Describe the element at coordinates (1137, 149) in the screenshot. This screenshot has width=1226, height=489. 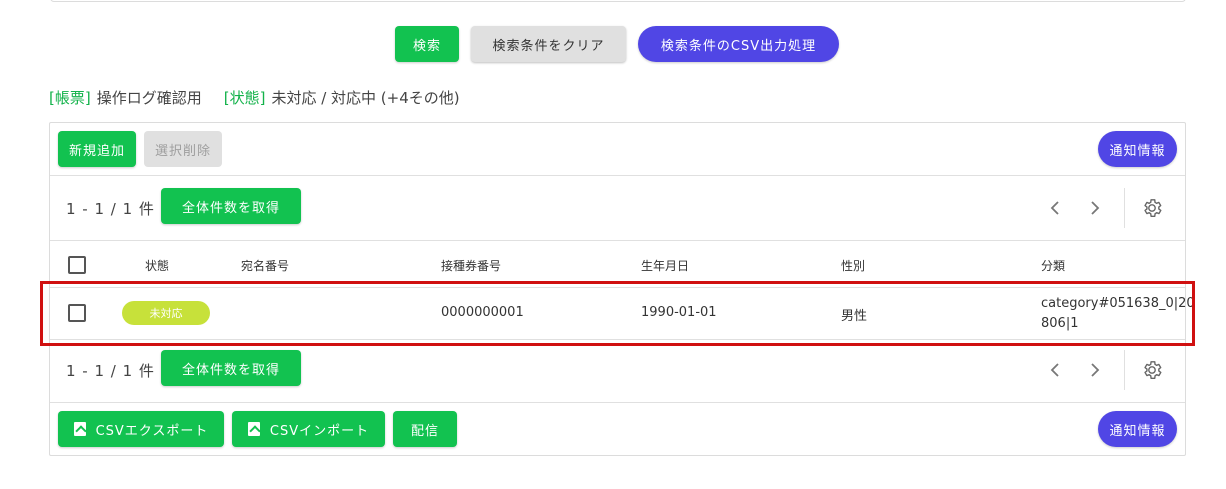
I see `notification-info-button: 通知情報` at that location.